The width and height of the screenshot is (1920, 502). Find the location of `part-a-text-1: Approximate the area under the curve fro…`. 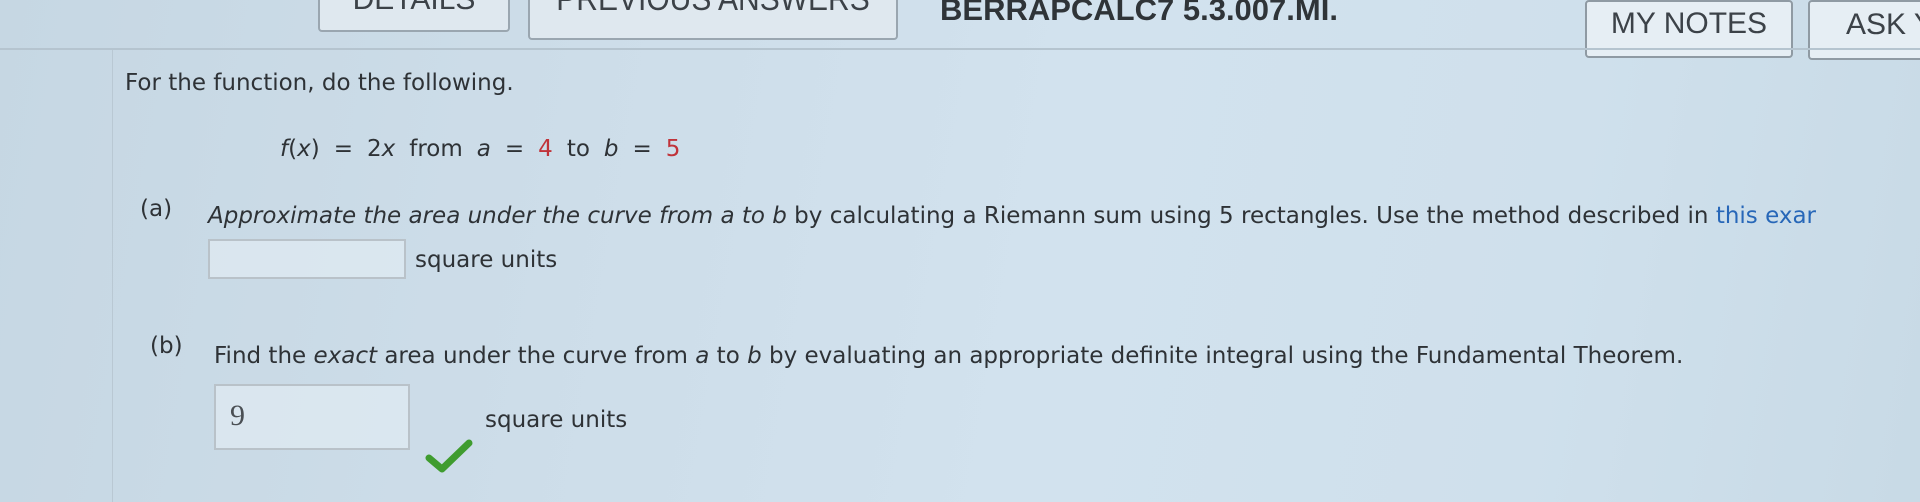

part-a-text-1: Approximate the area under the curve fro… is located at coordinates (464, 216).